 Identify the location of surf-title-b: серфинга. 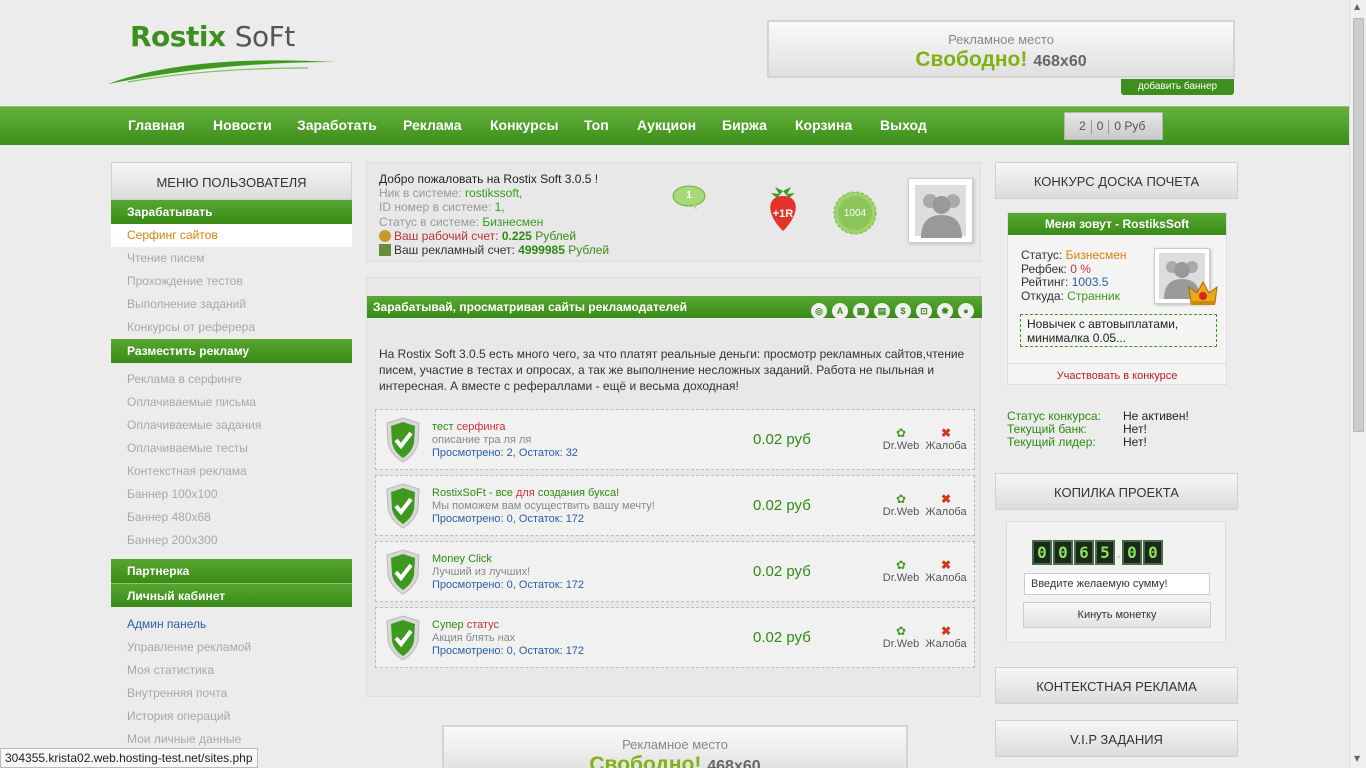
(481, 427).